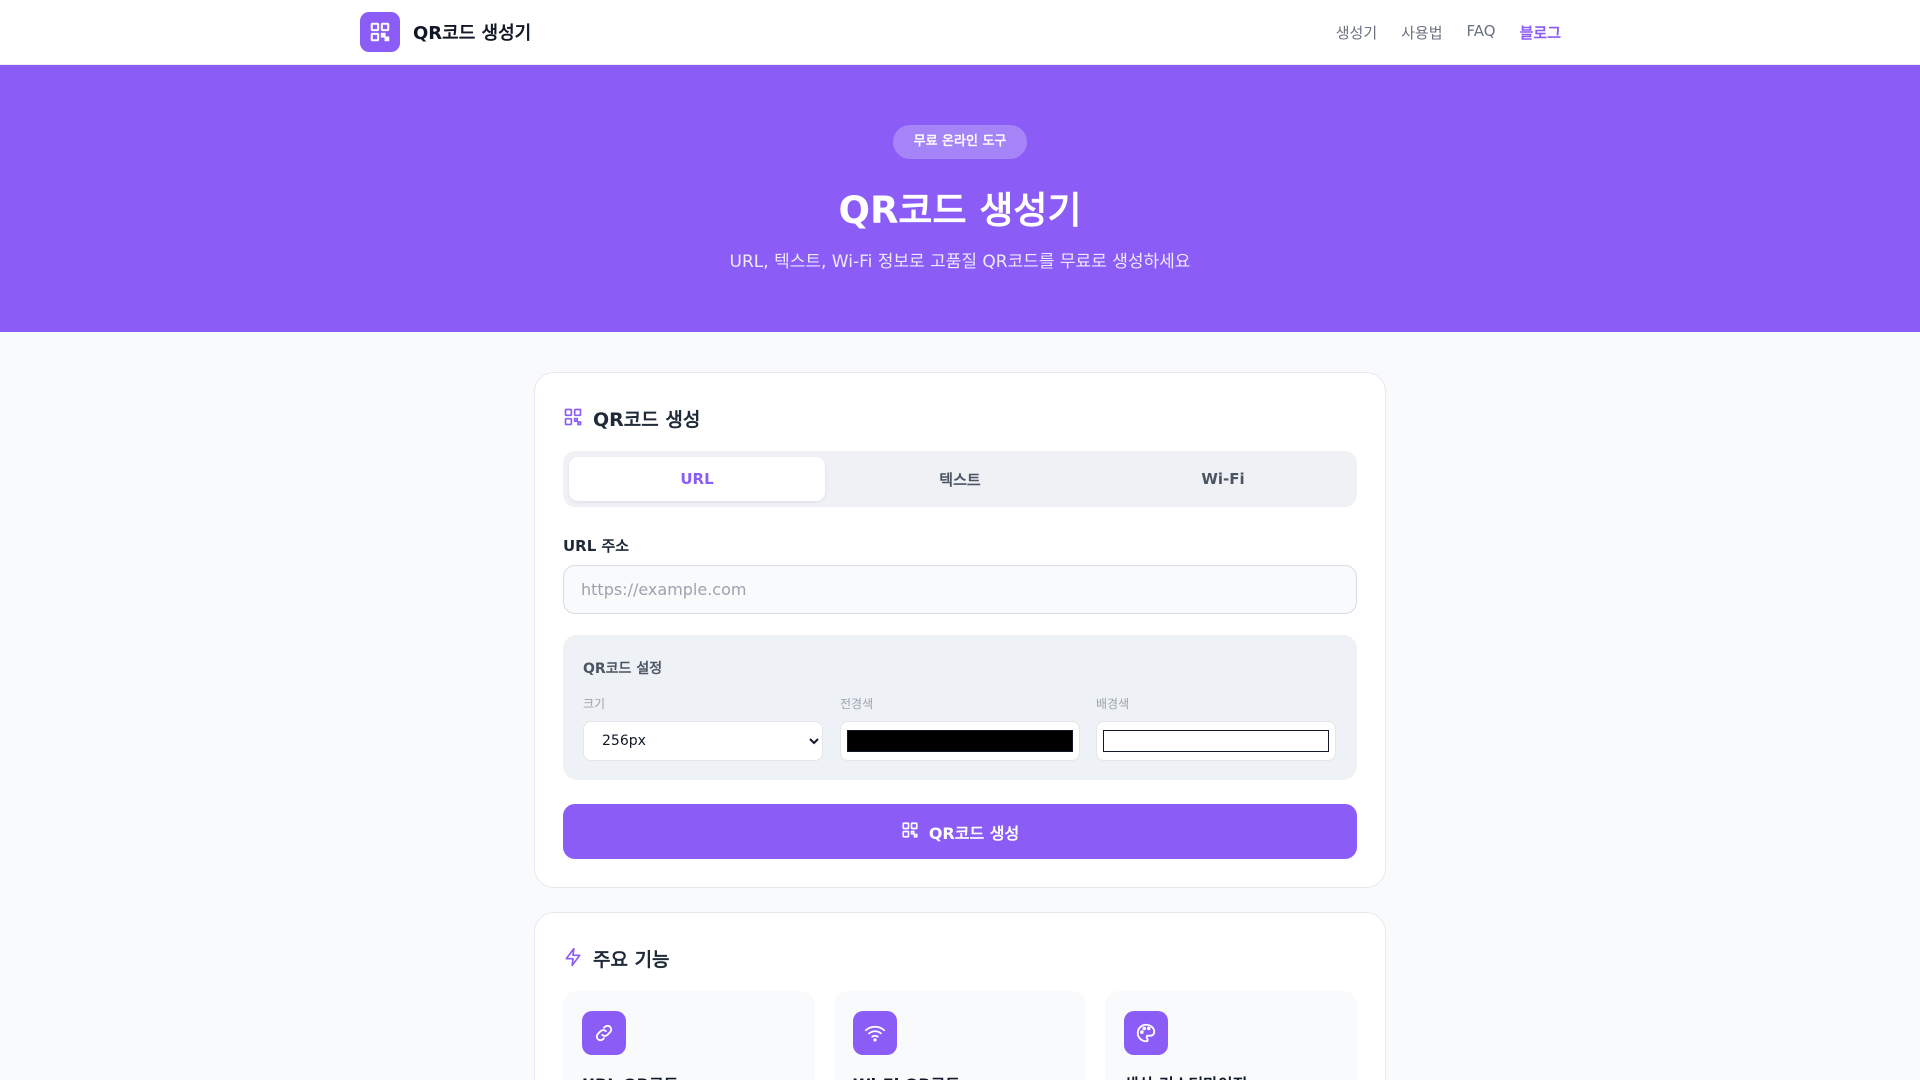  I want to click on features-title: 주요 기능, so click(631, 960).